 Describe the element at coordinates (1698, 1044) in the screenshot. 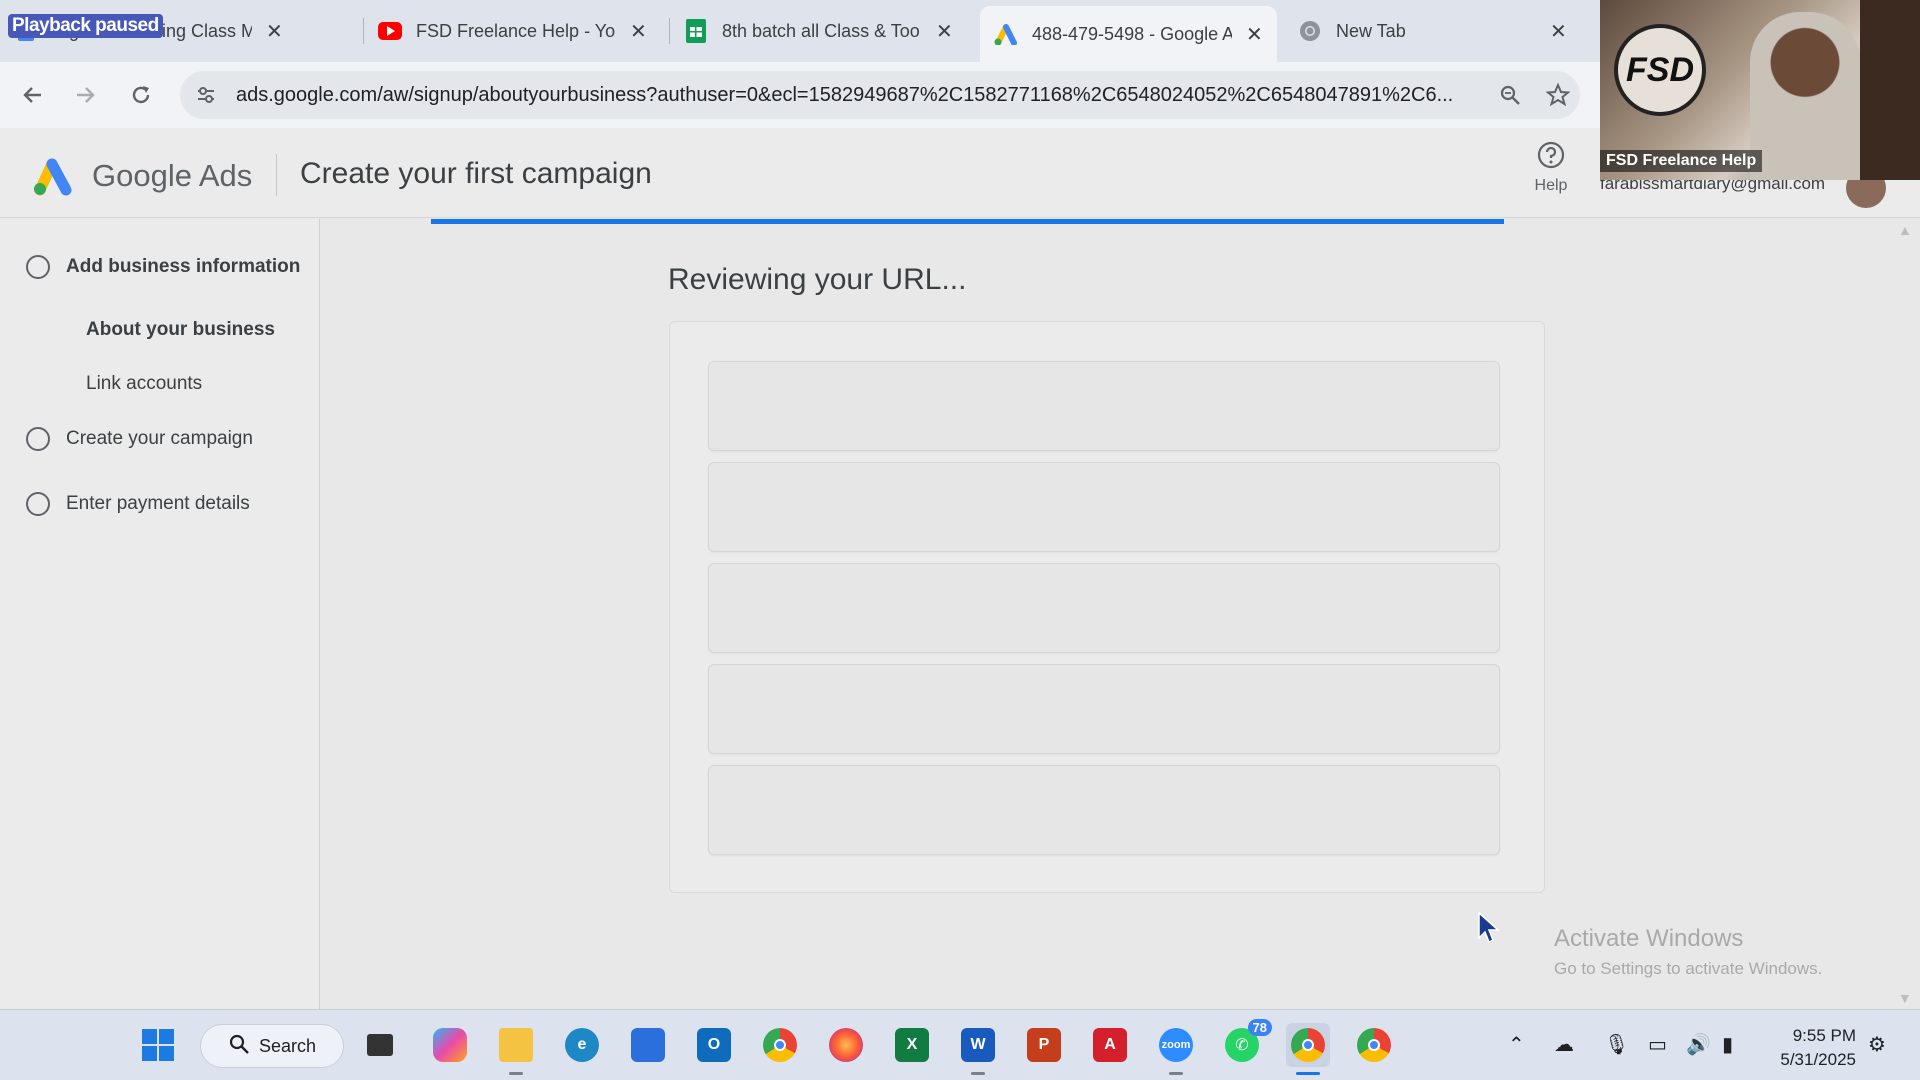

I see `volume-icon: 🔊` at that location.